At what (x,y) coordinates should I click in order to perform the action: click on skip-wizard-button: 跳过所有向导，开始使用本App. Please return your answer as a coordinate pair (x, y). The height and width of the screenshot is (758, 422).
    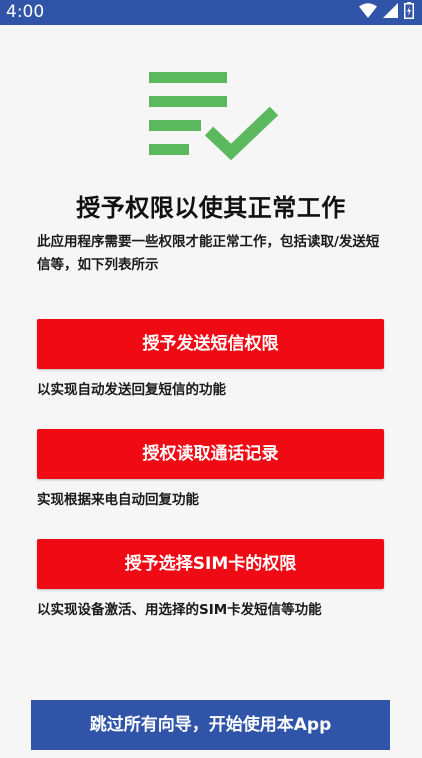
    Looking at the image, I should click on (210, 725).